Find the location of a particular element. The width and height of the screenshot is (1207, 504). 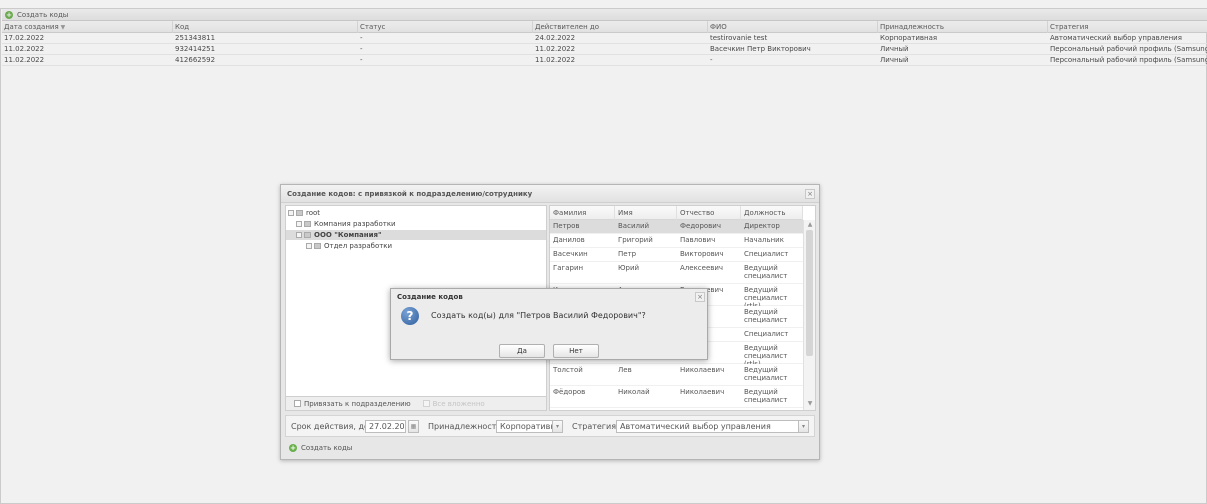

column-header-patronymic: Отчество is located at coordinates (709, 213).